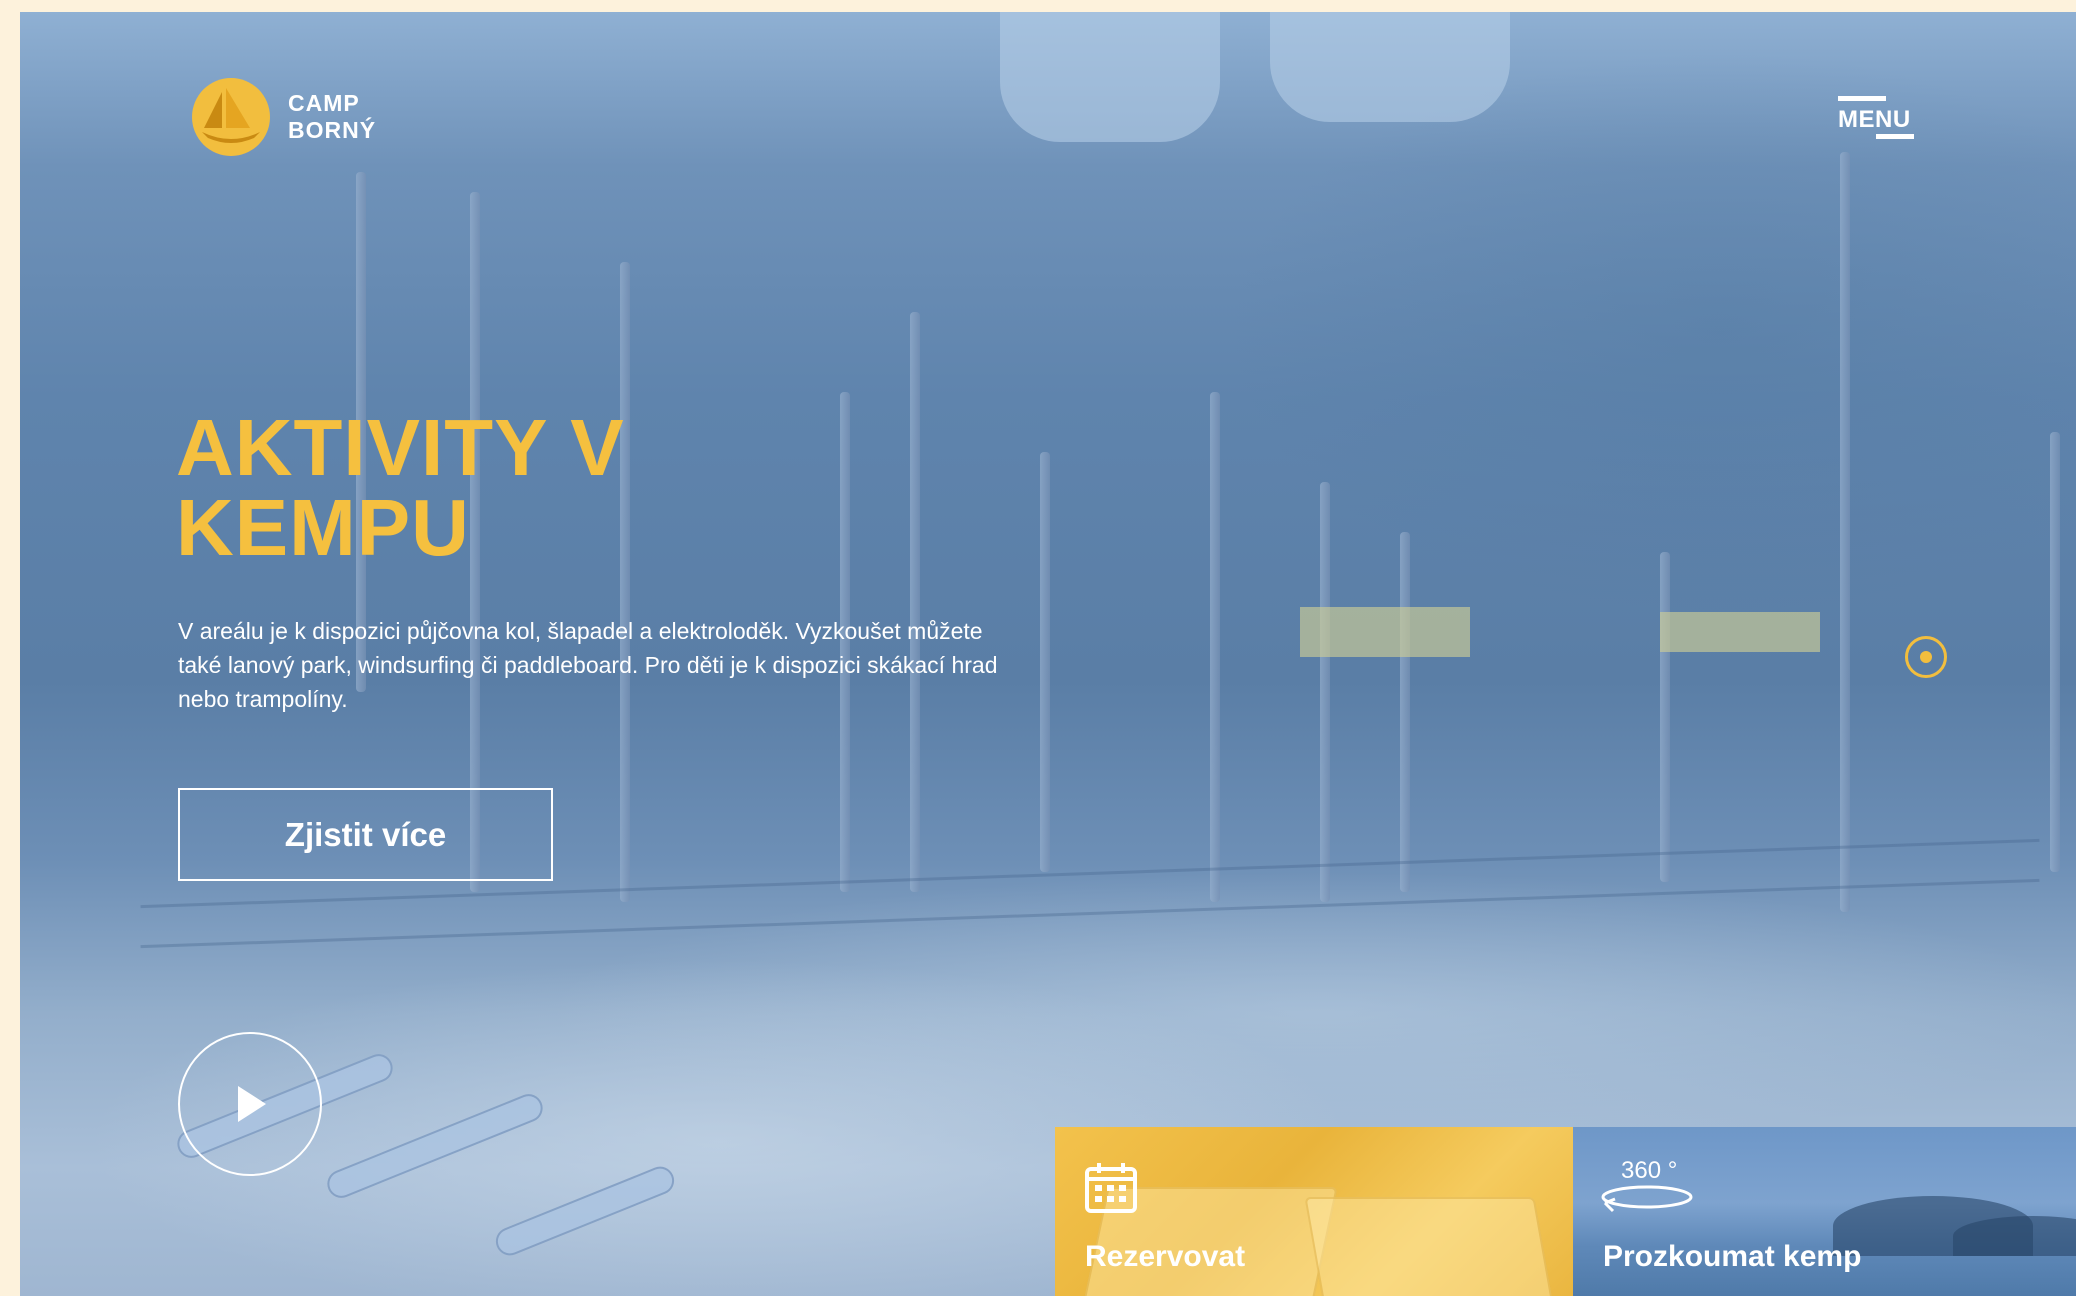  I want to click on landscape-photo, so click(2014, 1236).